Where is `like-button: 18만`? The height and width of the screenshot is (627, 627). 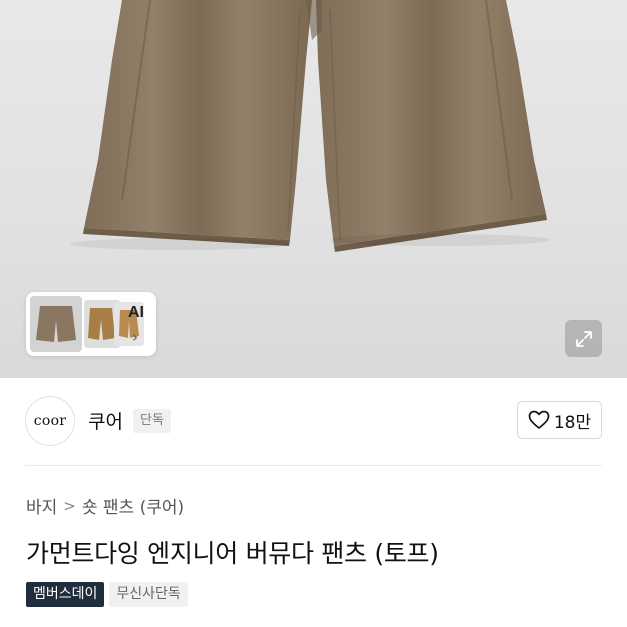
like-button: 18만 is located at coordinates (559, 420).